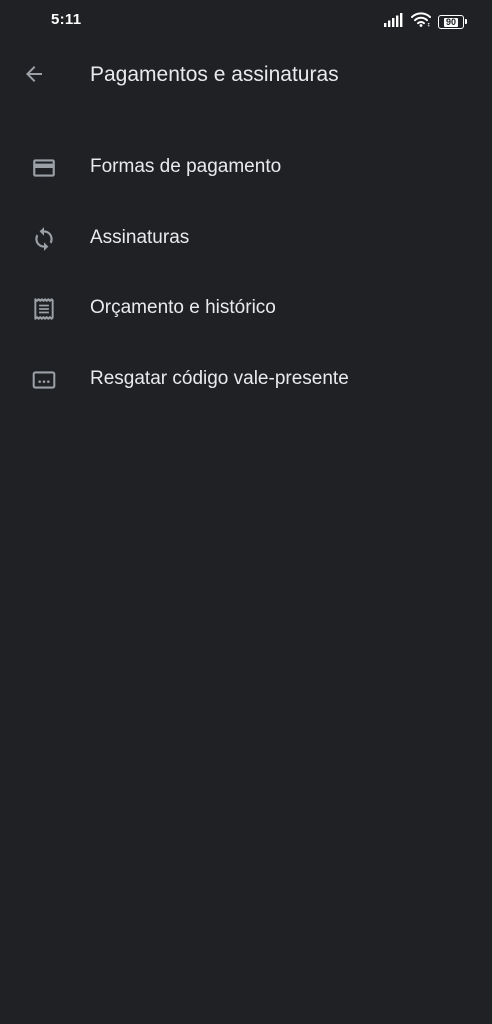 Image resolution: width=492 pixels, height=1024 pixels. I want to click on menu-item-label: Formas de pagamento, so click(186, 166).